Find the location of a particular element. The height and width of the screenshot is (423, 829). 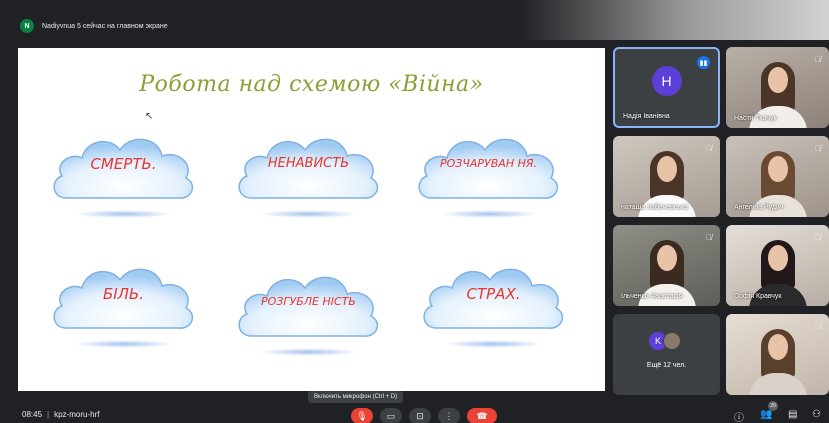

more-options-button: ⋮ is located at coordinates (449, 415).